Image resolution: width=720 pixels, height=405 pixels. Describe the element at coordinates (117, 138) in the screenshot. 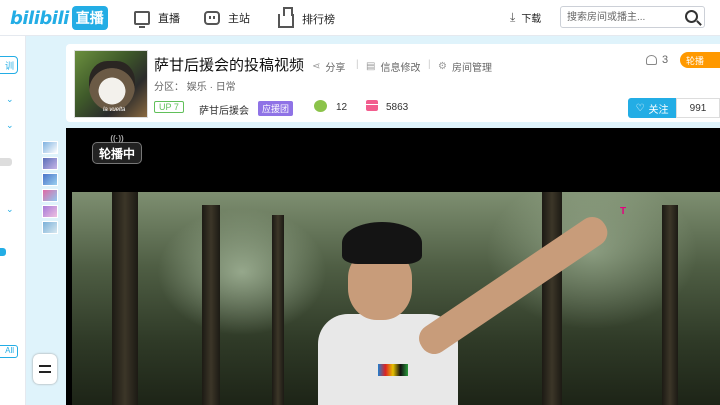

I see `signal-icon: ((·))` at that location.